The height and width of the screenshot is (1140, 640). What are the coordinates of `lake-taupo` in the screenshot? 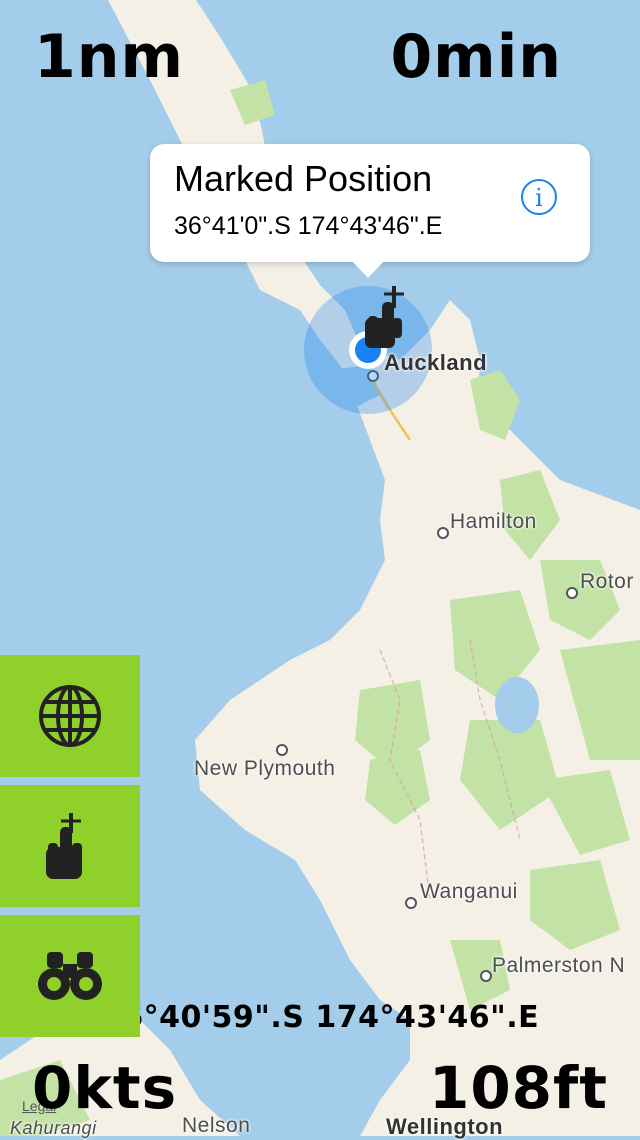 It's located at (517, 705).